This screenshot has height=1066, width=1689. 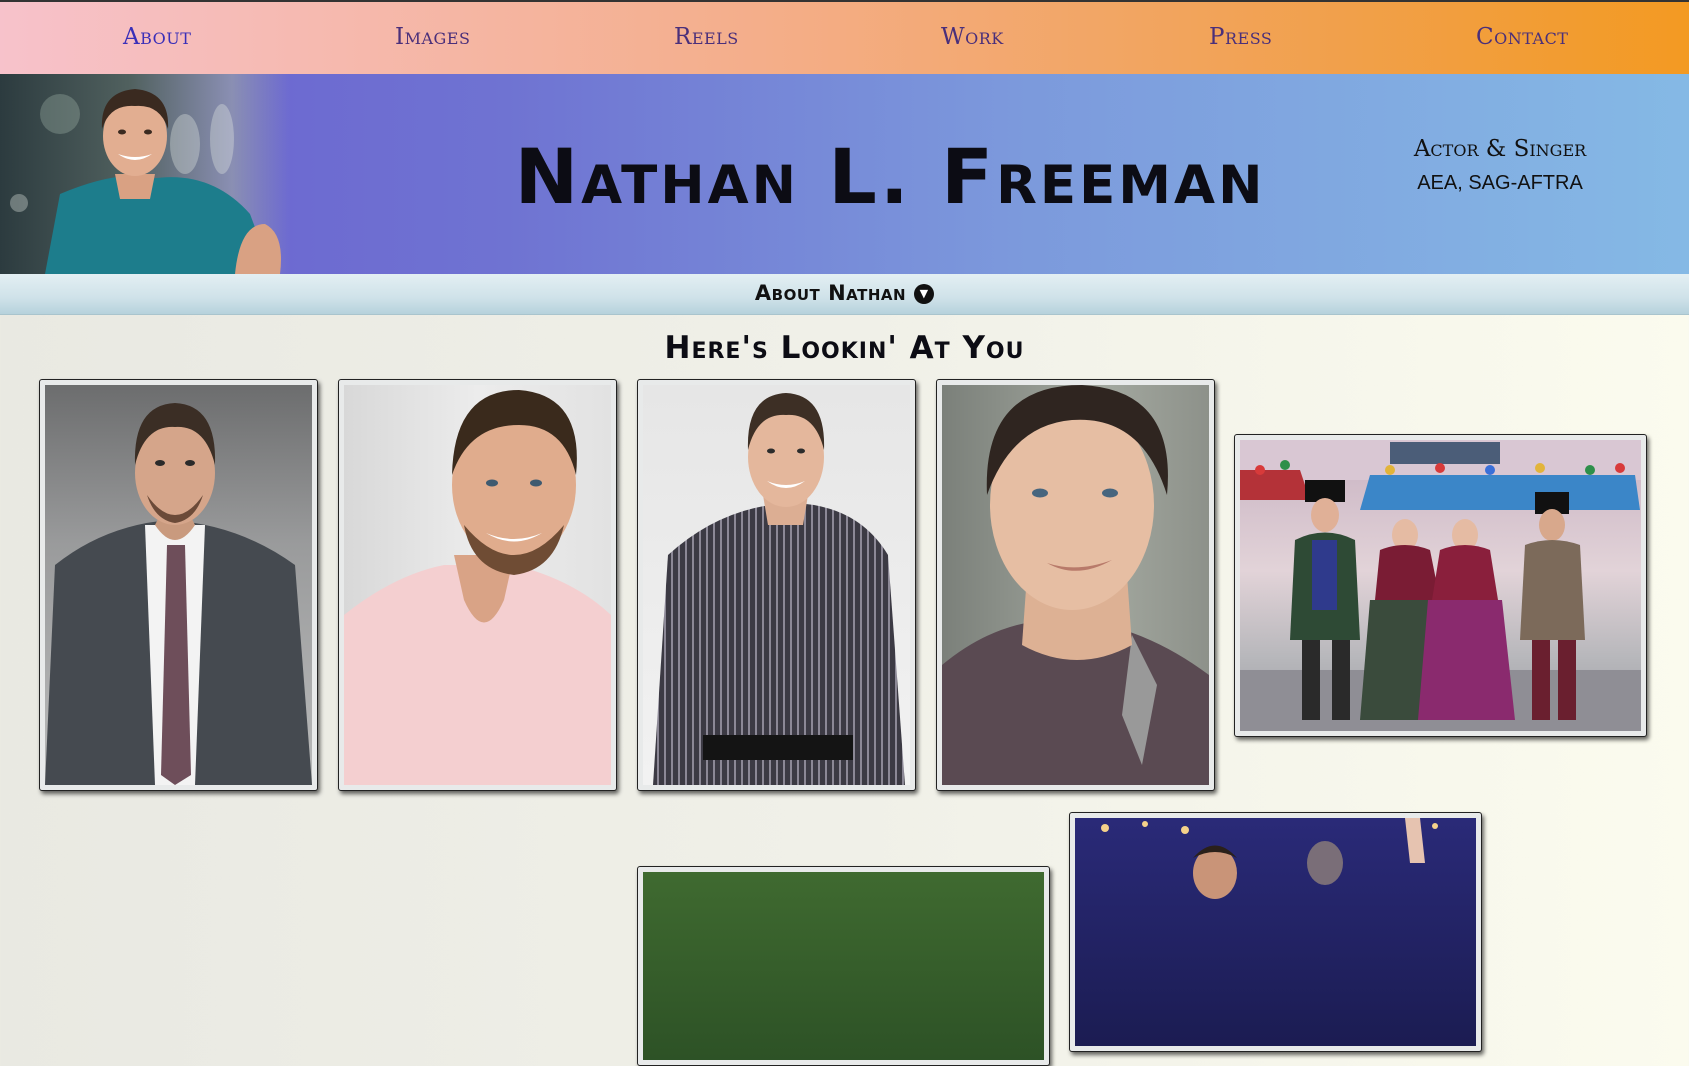 What do you see at coordinates (1075, 585) in the screenshot?
I see `photo-headshot-close-up` at bounding box center [1075, 585].